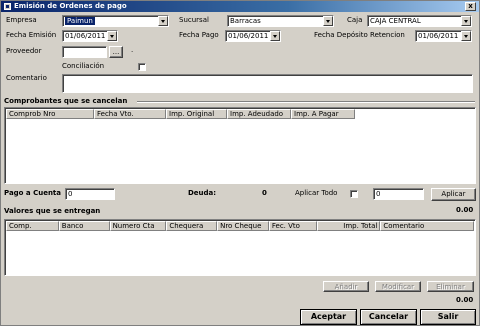  I want to click on add-value-button: Añadir, so click(346, 286).